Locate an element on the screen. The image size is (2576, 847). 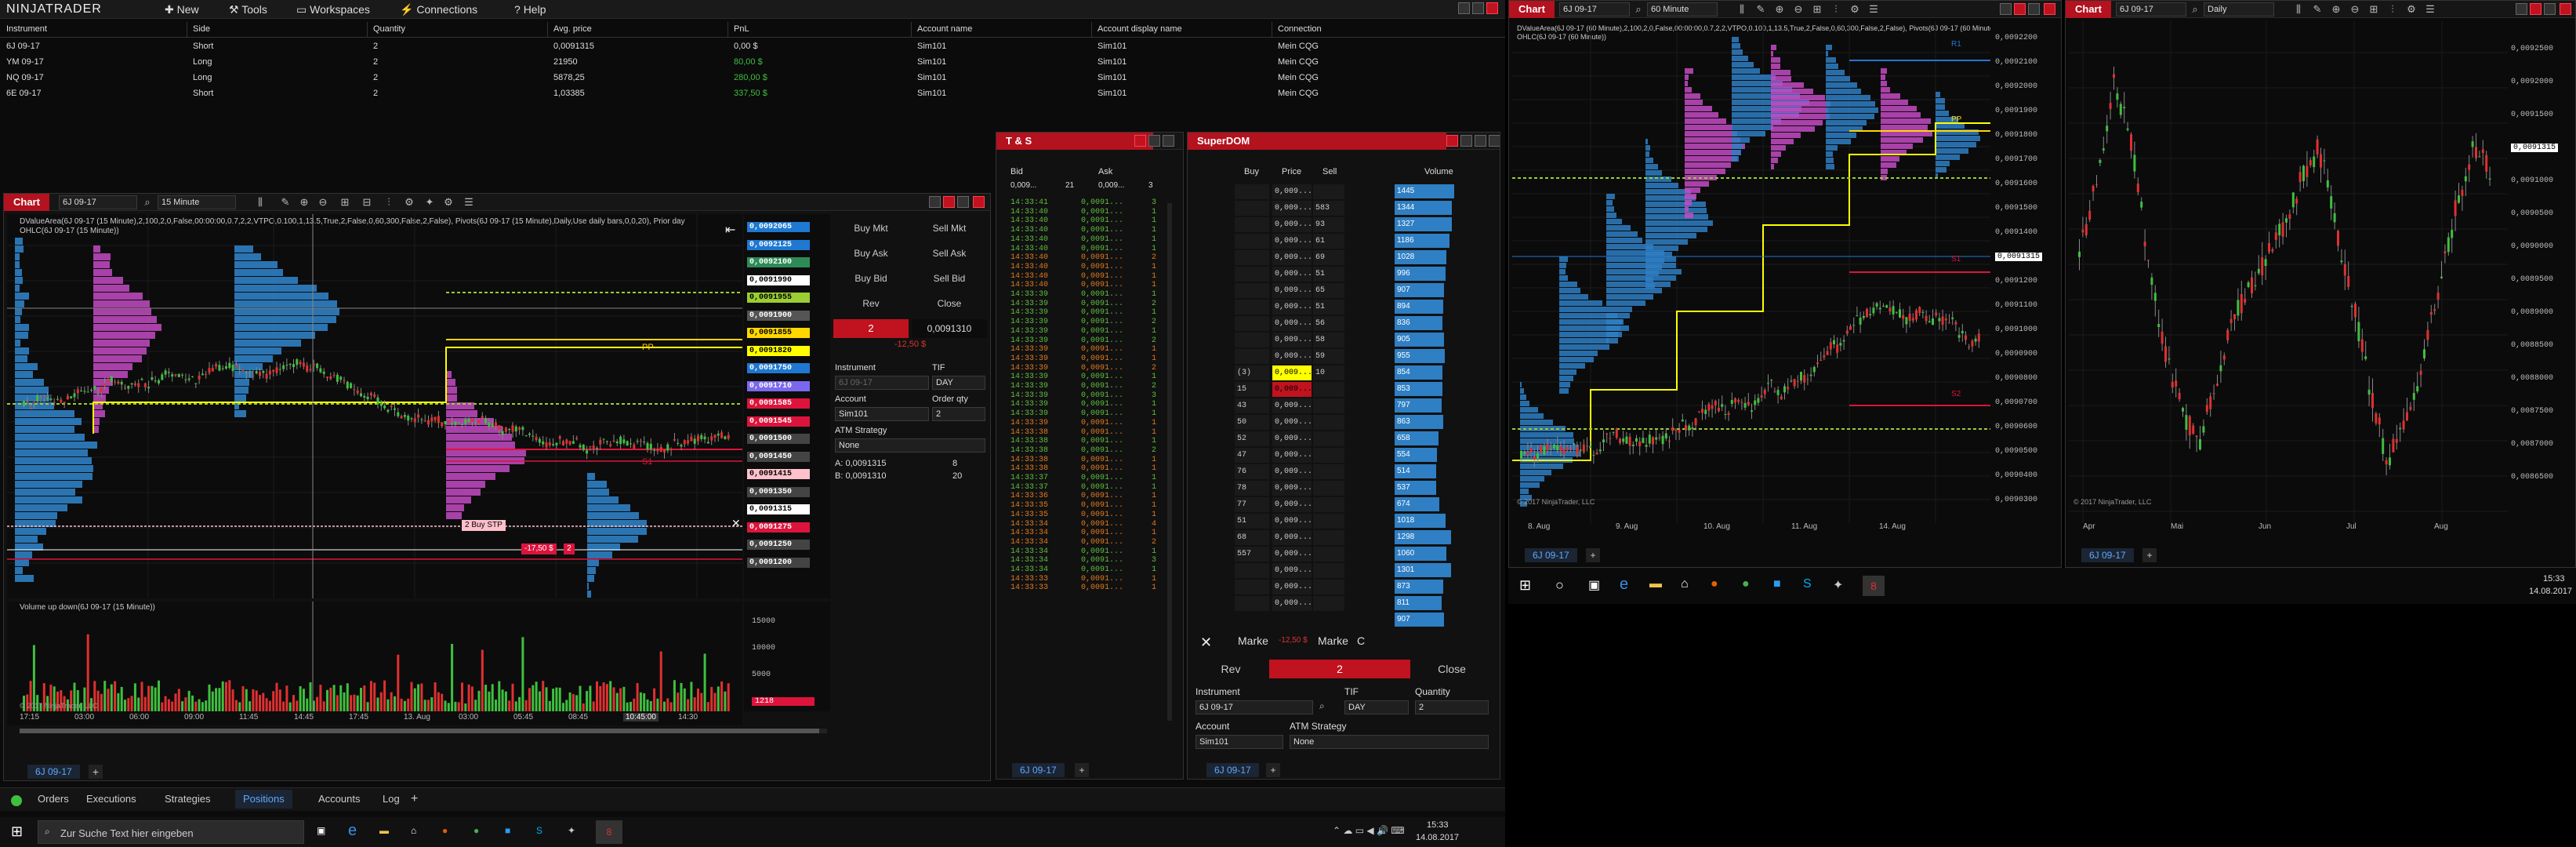
dom-sell-cell: 56 is located at coordinates (1328, 323).